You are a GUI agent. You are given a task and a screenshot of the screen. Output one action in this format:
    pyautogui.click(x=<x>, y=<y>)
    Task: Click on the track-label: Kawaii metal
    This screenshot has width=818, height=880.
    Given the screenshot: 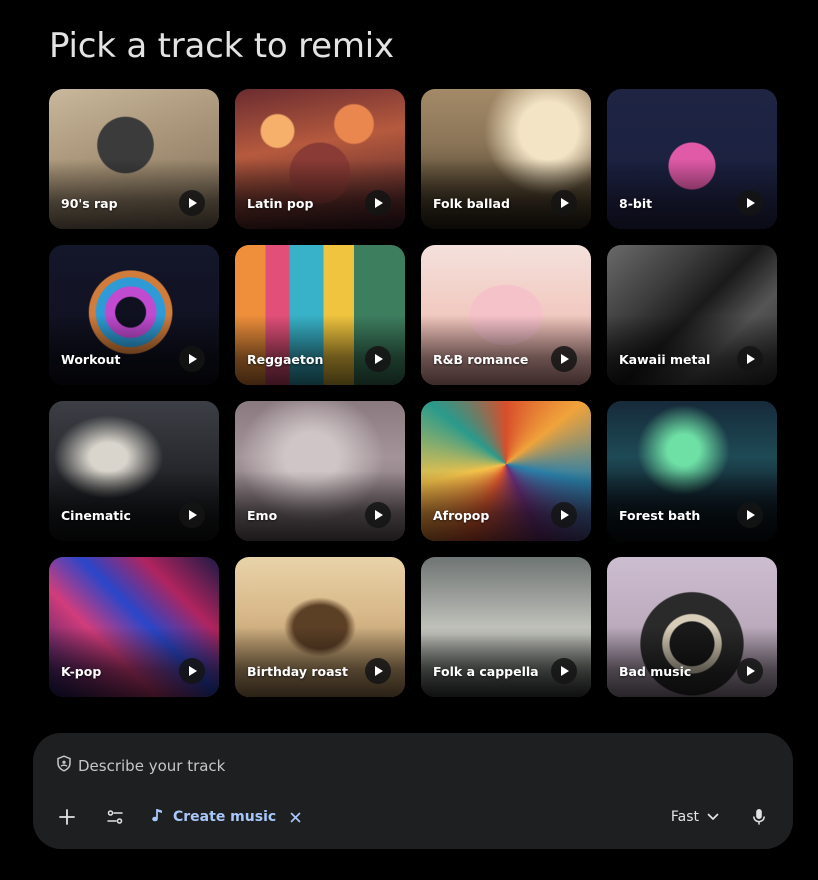 What is the action you would take?
    pyautogui.click(x=665, y=359)
    